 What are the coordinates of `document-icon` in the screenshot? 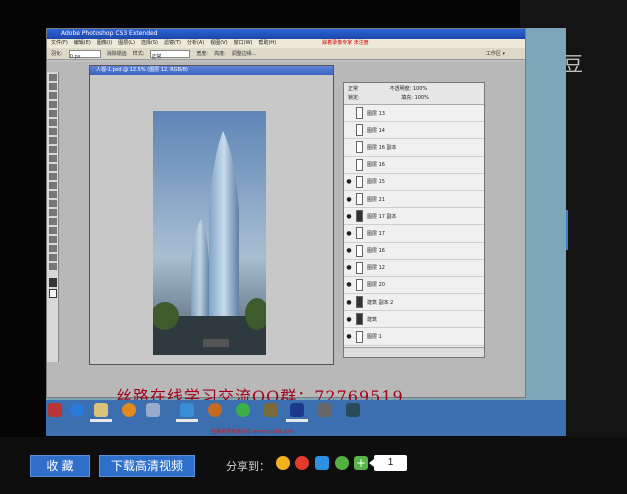 It's located at (187, 410).